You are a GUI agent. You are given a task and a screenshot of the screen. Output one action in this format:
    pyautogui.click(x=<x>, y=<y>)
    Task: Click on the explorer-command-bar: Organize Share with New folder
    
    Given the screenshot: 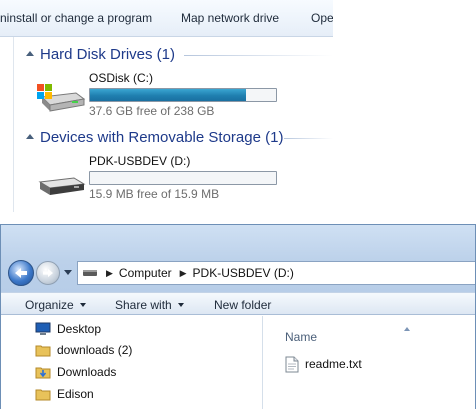 What is the action you would take?
    pyautogui.click(x=238, y=303)
    